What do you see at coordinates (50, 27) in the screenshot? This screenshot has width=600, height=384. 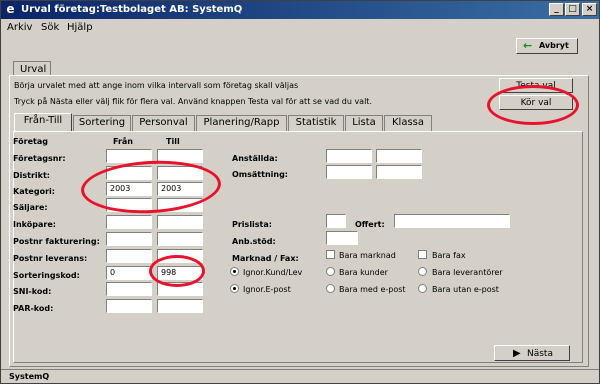 I see `menu-sok: Sök` at bounding box center [50, 27].